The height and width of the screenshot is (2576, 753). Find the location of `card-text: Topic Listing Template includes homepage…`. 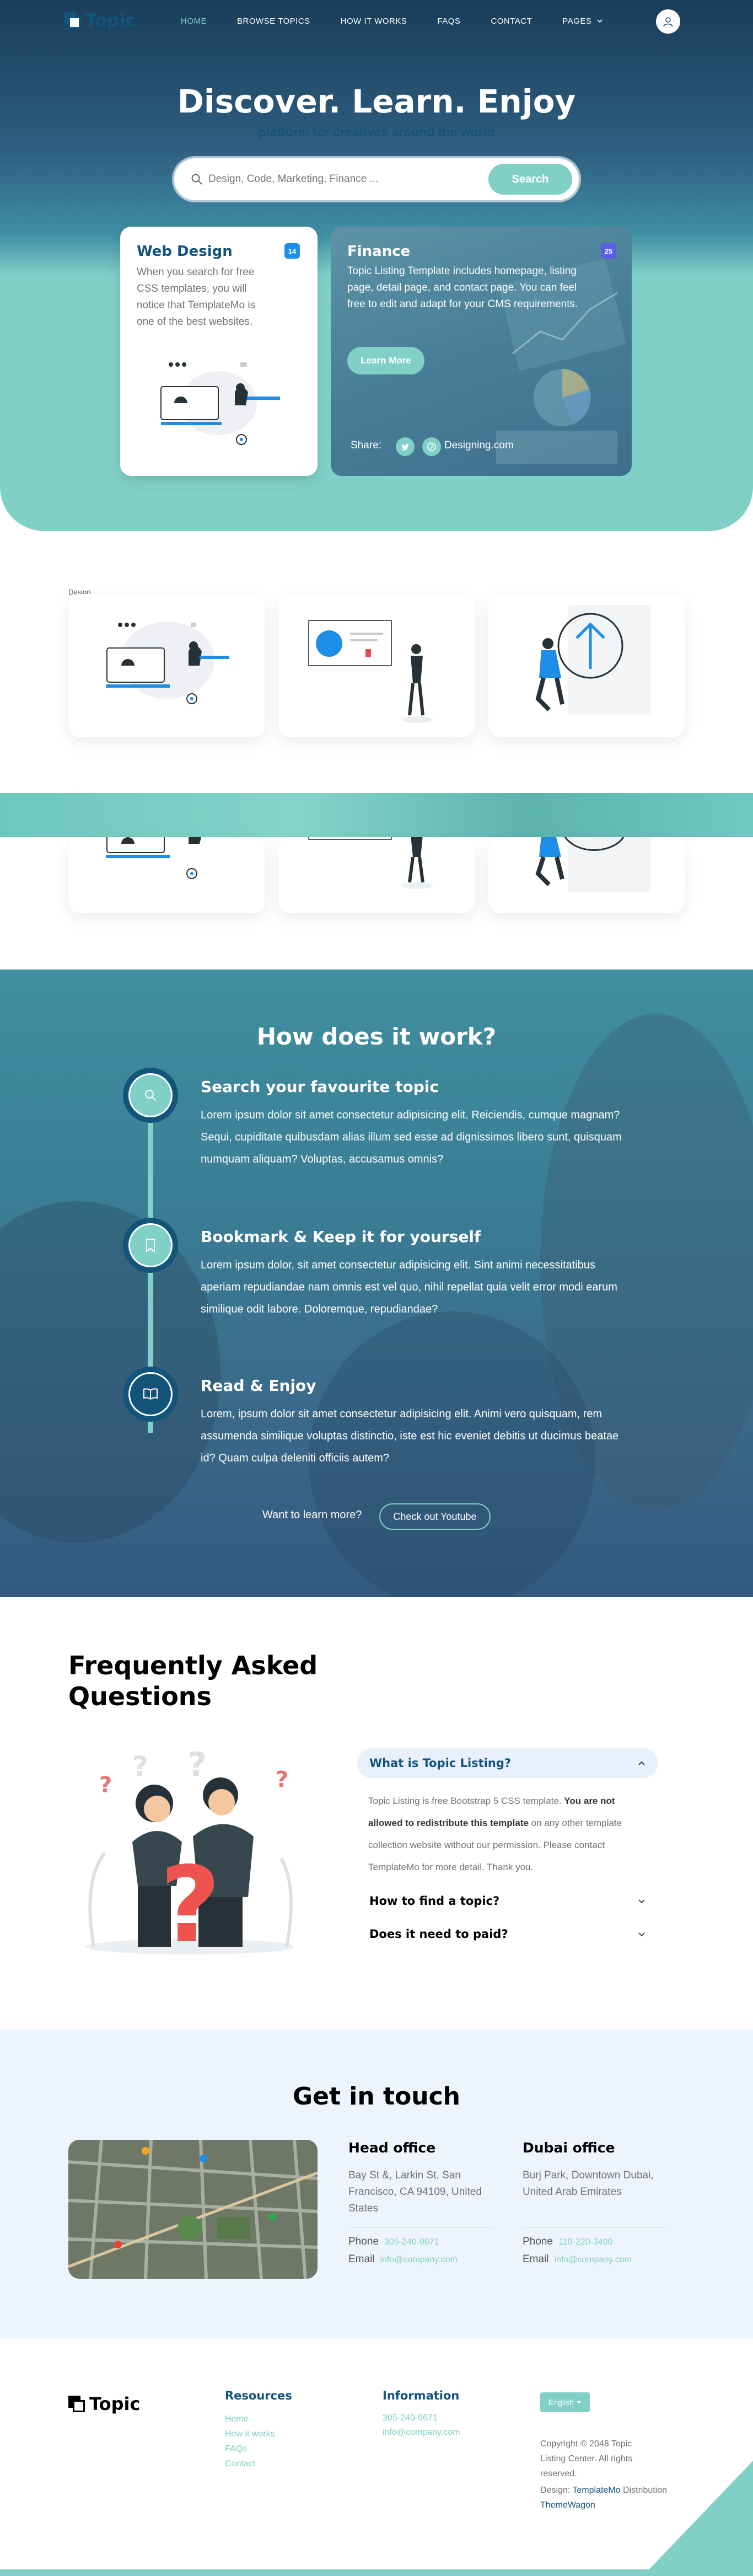

card-text: Topic Listing Template includes homepage… is located at coordinates (462, 287).